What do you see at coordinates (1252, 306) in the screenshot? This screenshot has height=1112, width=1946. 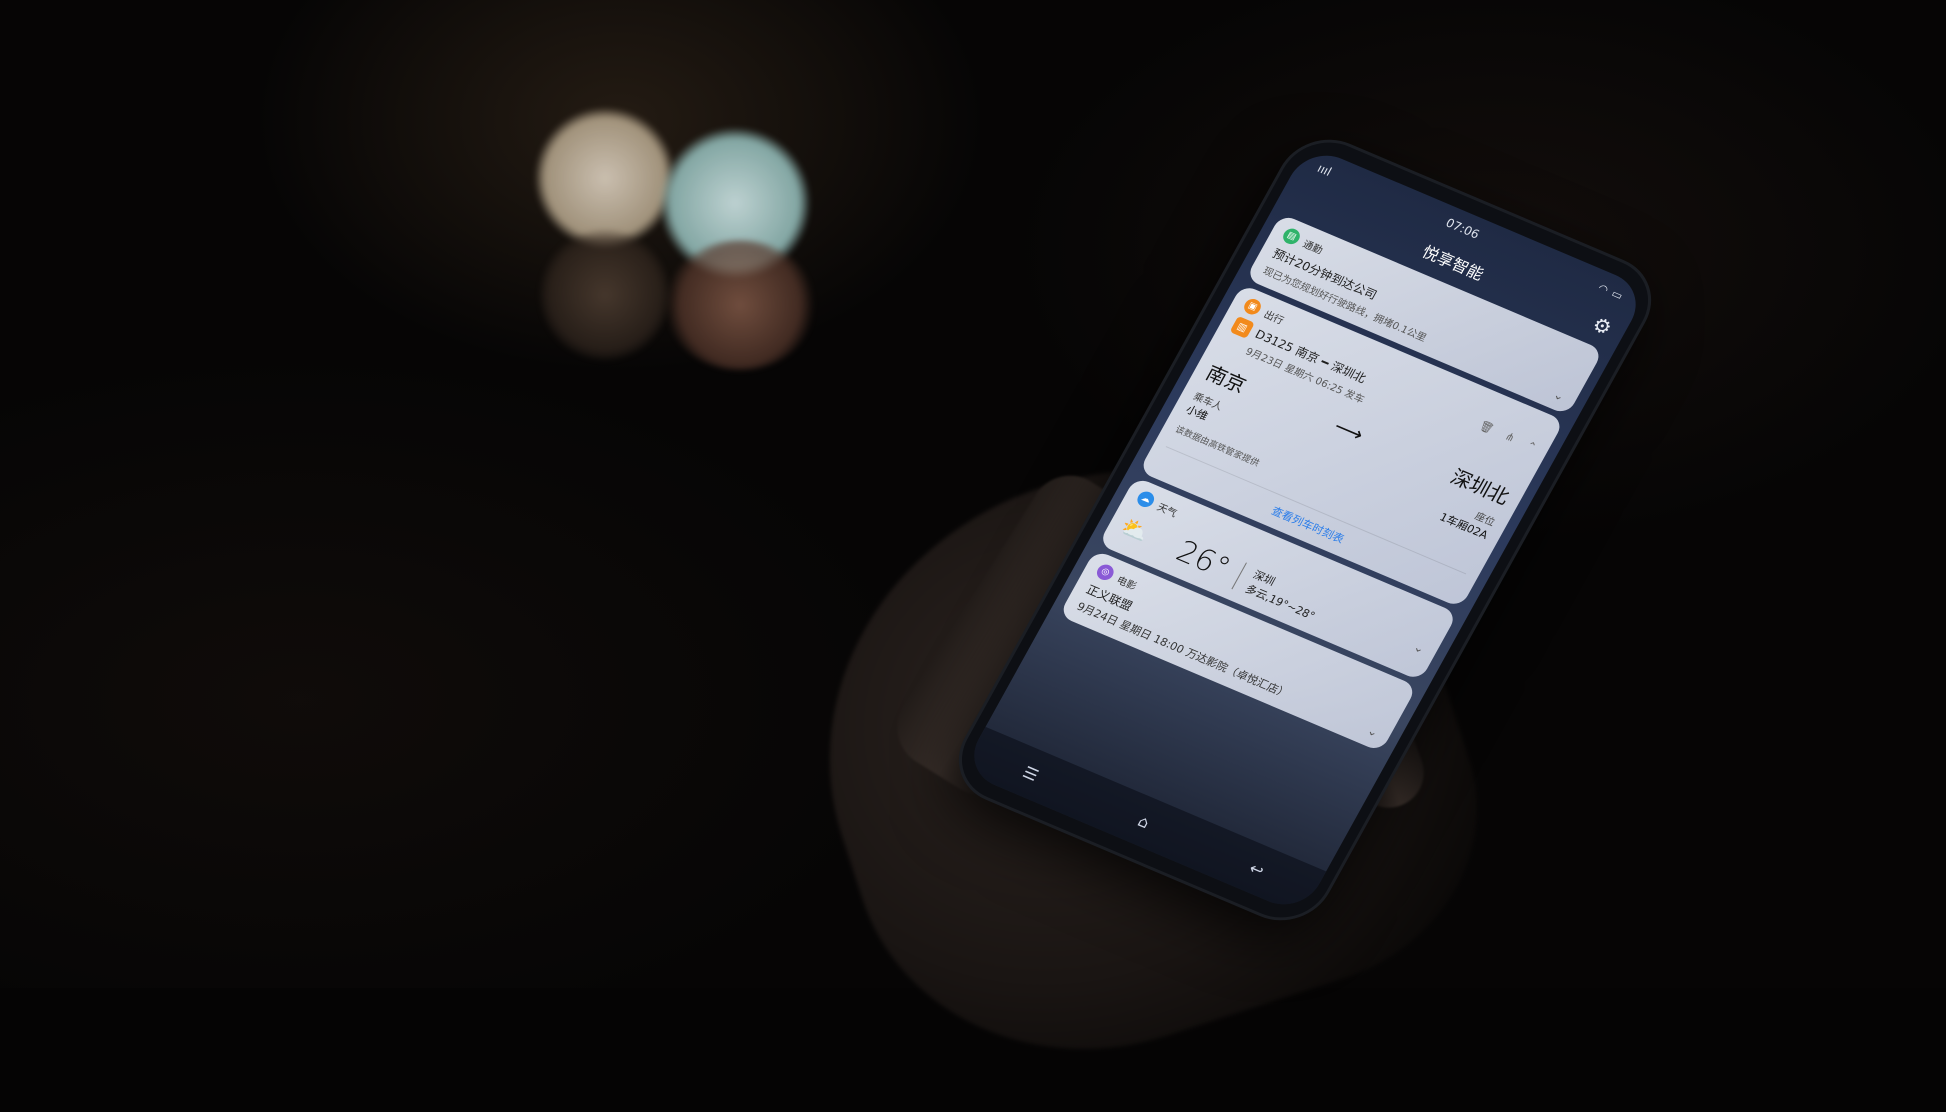 I see `travel-app-icon: ▣` at bounding box center [1252, 306].